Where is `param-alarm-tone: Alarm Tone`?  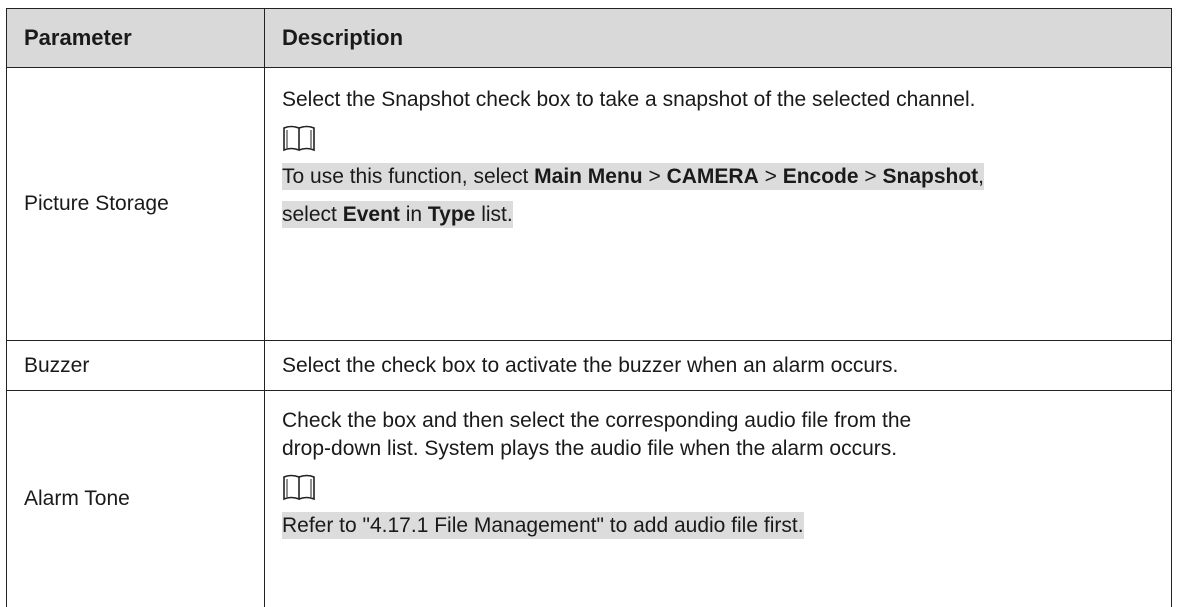
param-alarm-tone: Alarm Tone is located at coordinates (136, 499).